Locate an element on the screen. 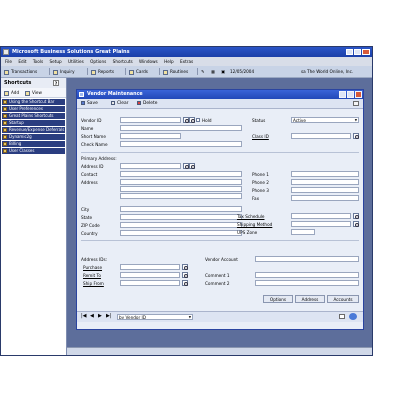  calculator-icon: ▦ is located at coordinates (213, 71).